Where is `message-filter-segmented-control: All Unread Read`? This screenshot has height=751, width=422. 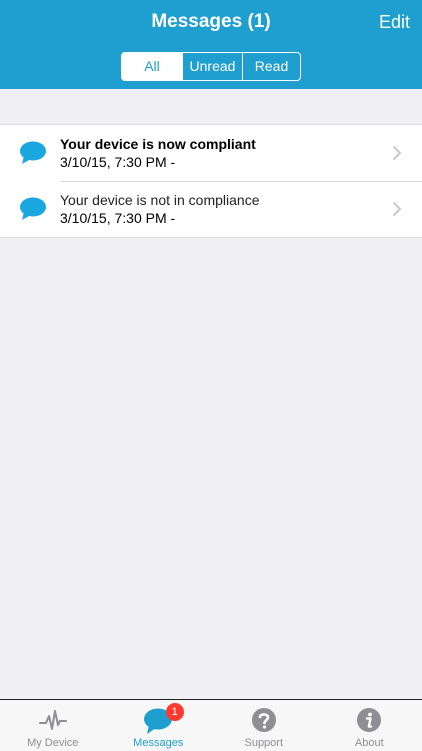
message-filter-segmented-control: All Unread Read is located at coordinates (211, 66).